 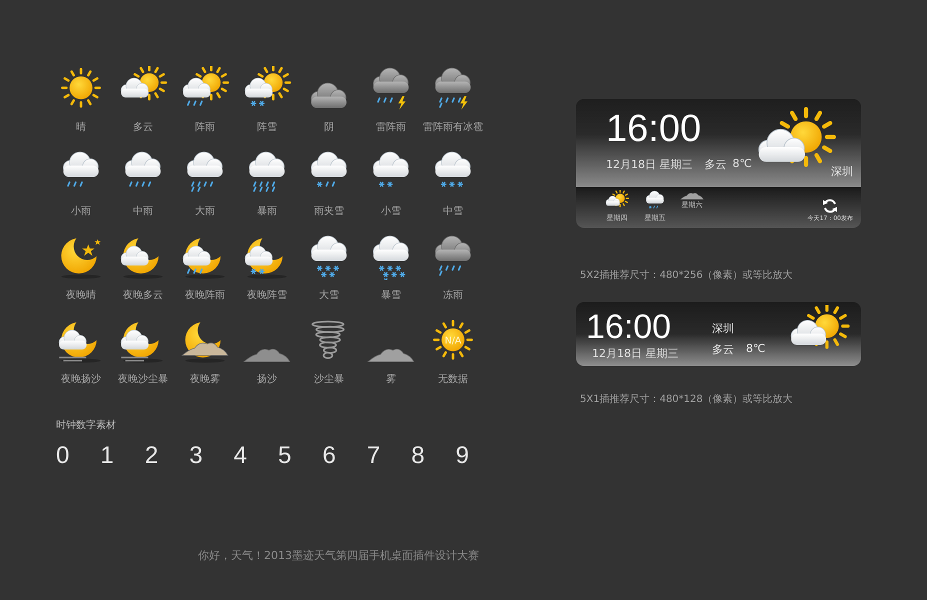 I want to click on clock-digit: 0, so click(x=63, y=456).